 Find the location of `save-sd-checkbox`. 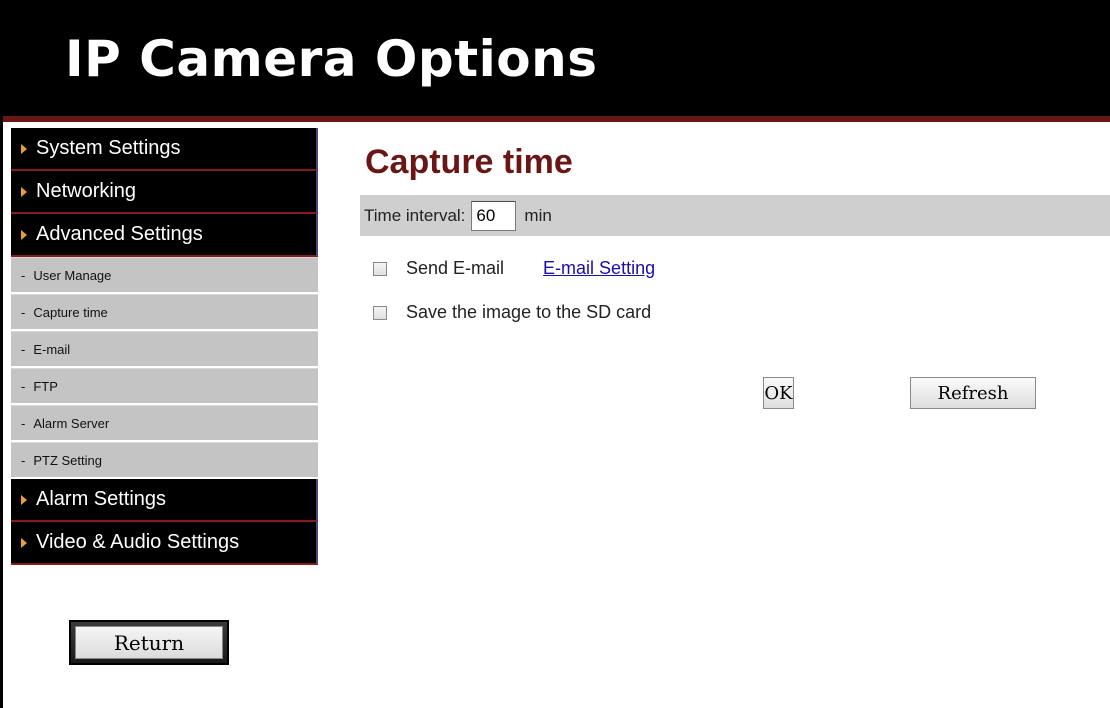

save-sd-checkbox is located at coordinates (380, 312).